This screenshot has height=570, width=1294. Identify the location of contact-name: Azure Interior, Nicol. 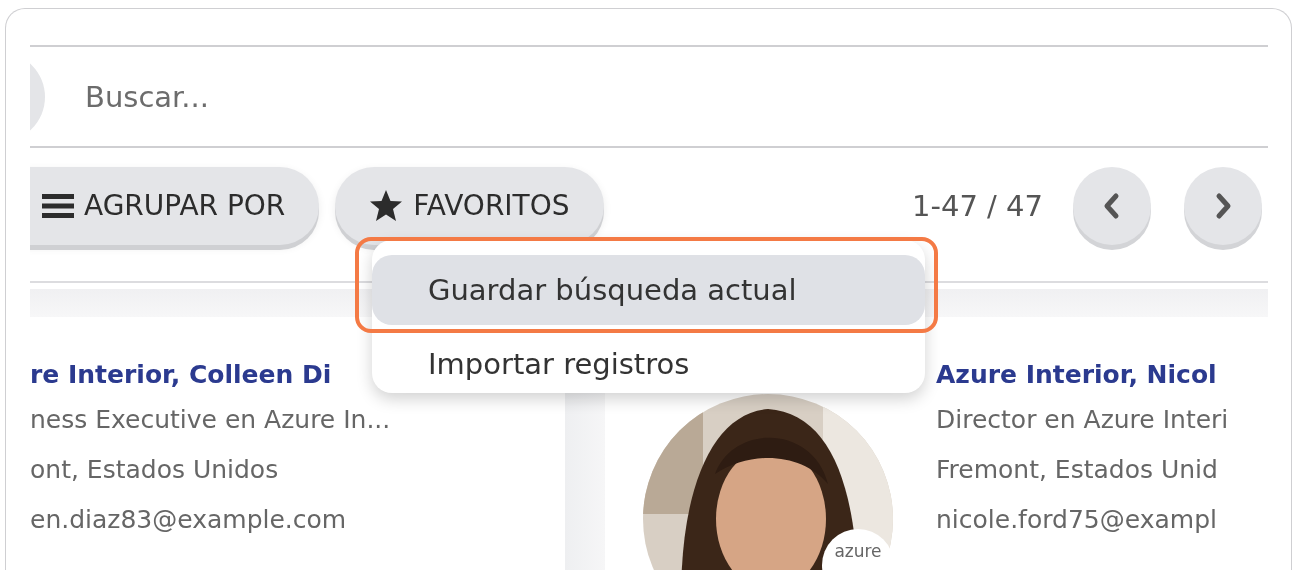
(1082, 375).